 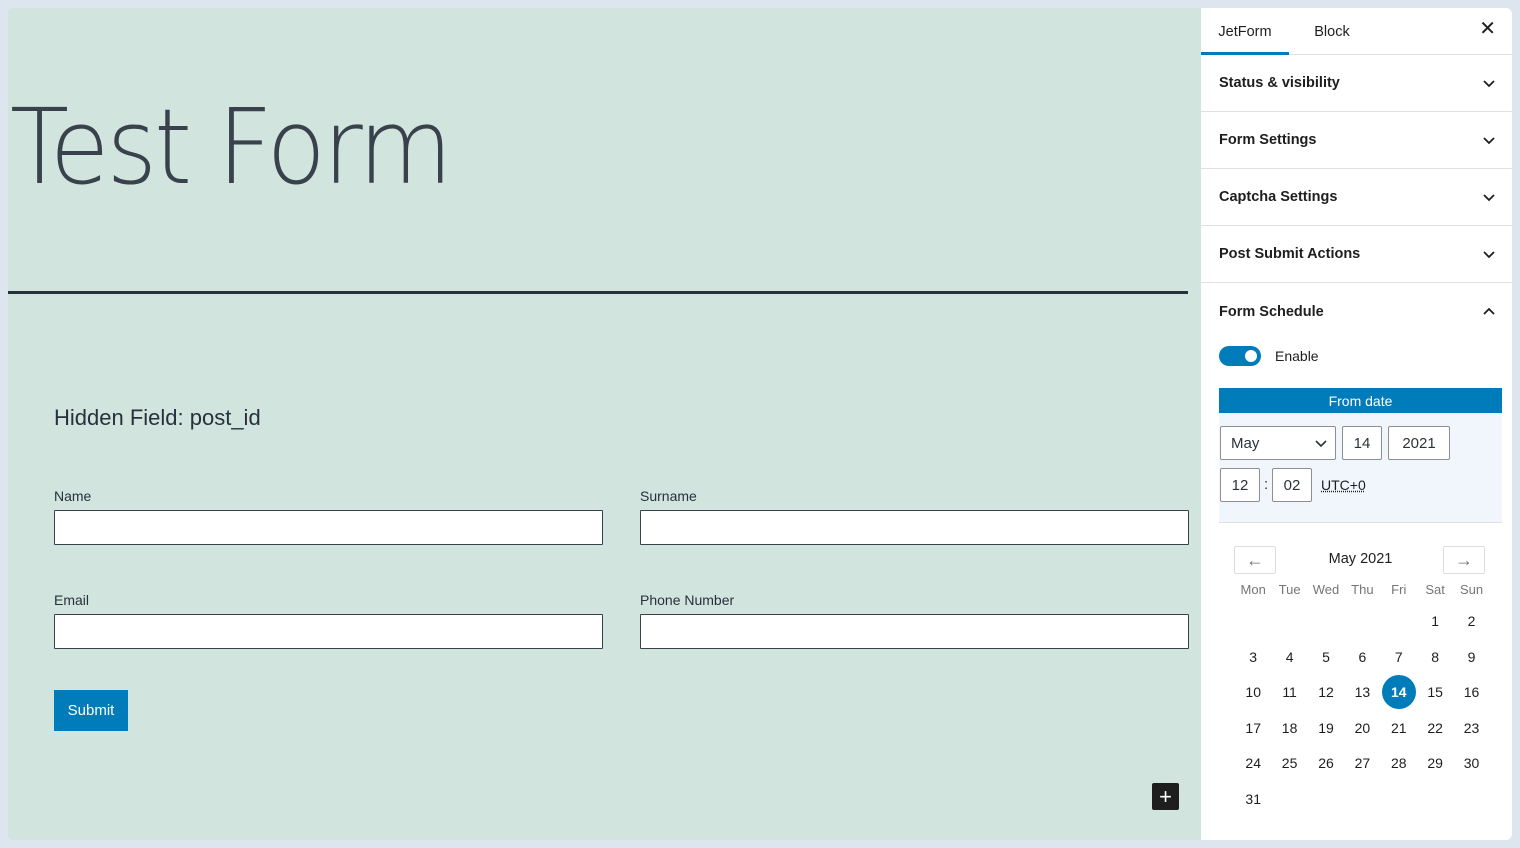 I want to click on calendar-day-number: 27, so click(x=1362, y=763).